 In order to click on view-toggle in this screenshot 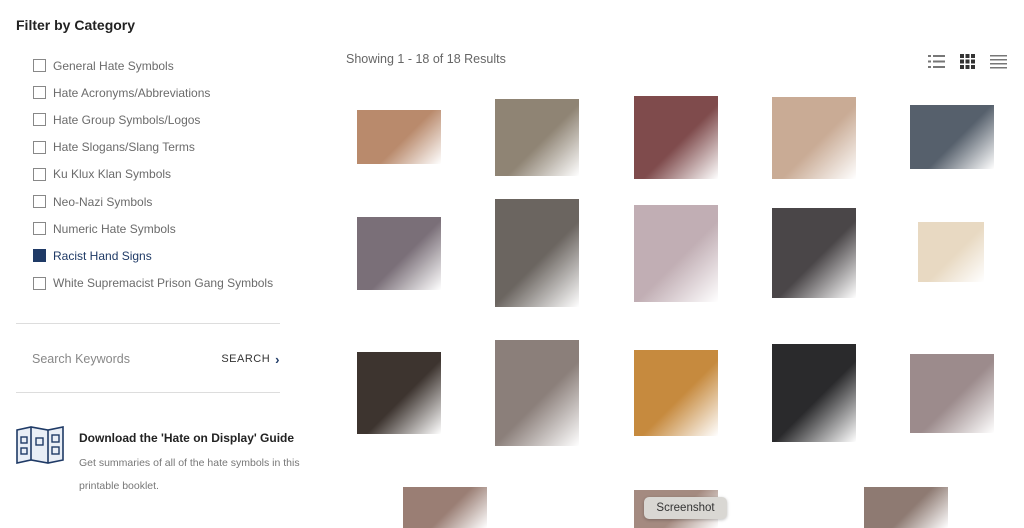, I will do `click(967, 61)`.